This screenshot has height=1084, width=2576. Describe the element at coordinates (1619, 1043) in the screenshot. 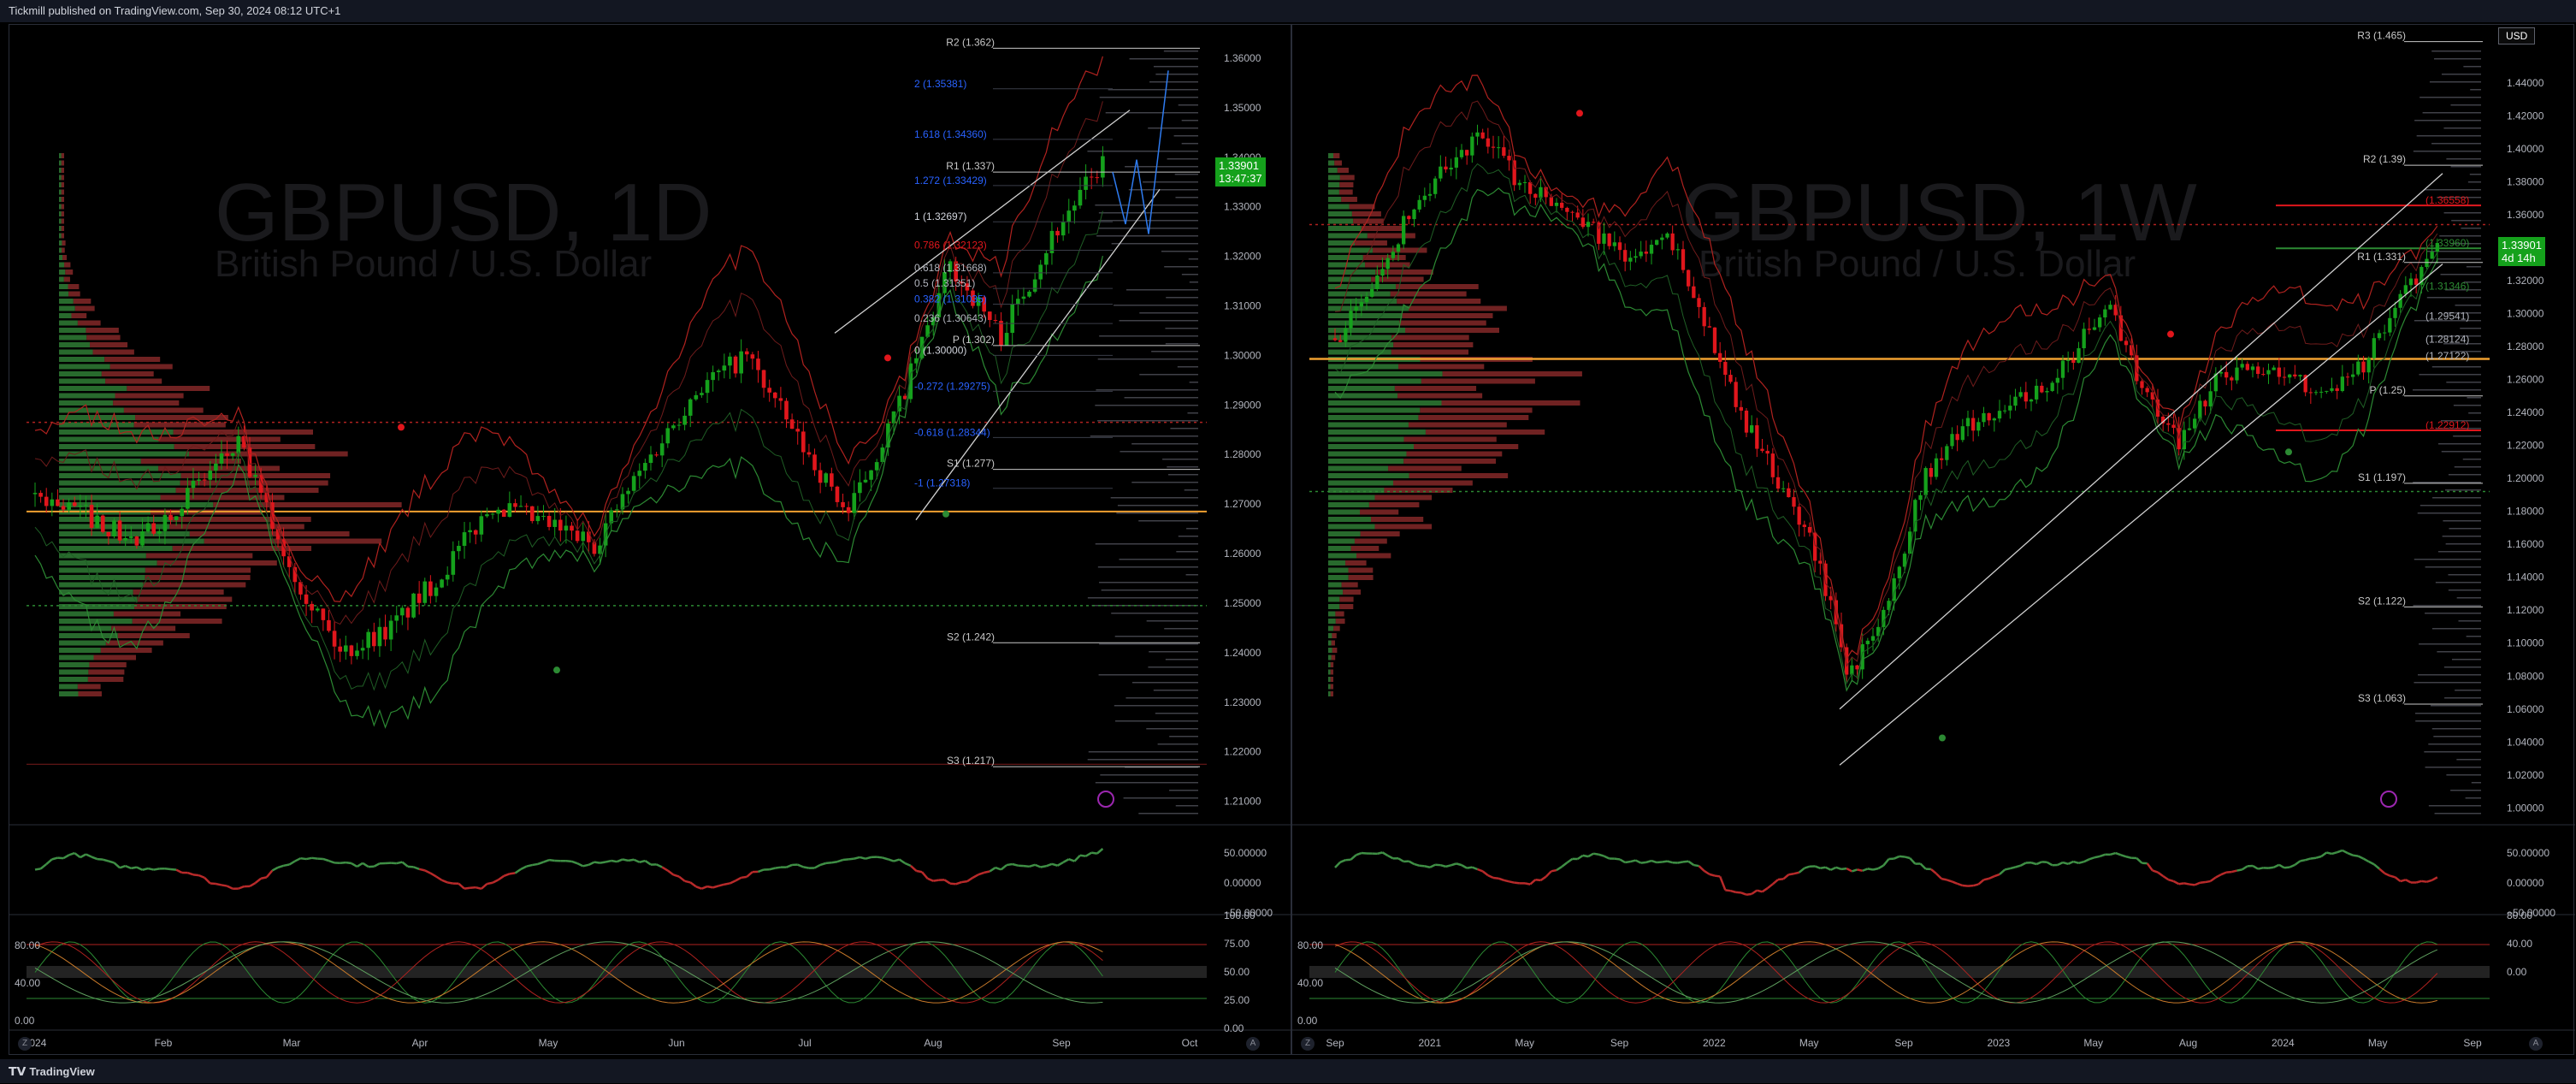

I see `x-tick-label: Sep` at that location.